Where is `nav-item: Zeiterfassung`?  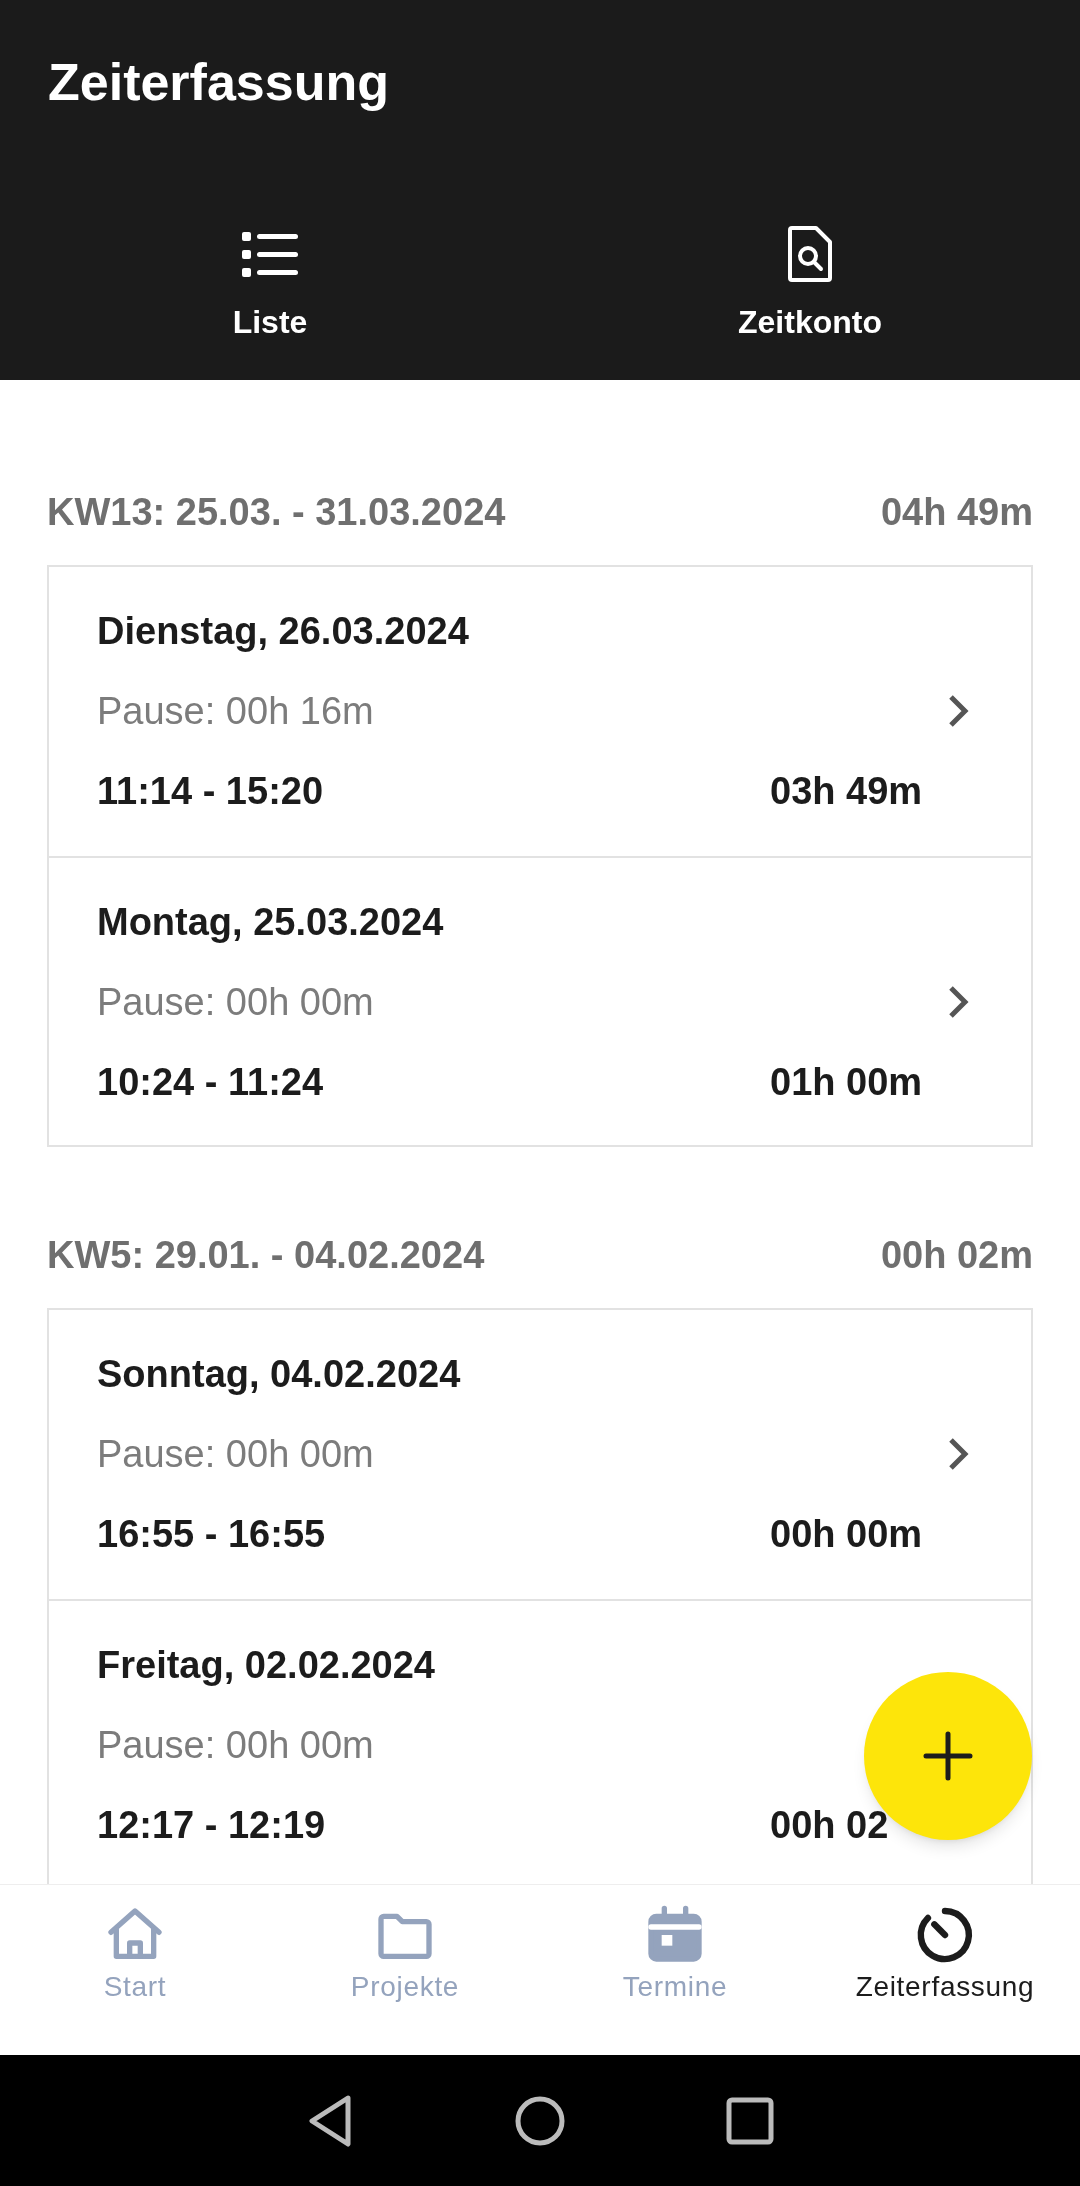
nav-item: Zeiterfassung is located at coordinates (945, 1970).